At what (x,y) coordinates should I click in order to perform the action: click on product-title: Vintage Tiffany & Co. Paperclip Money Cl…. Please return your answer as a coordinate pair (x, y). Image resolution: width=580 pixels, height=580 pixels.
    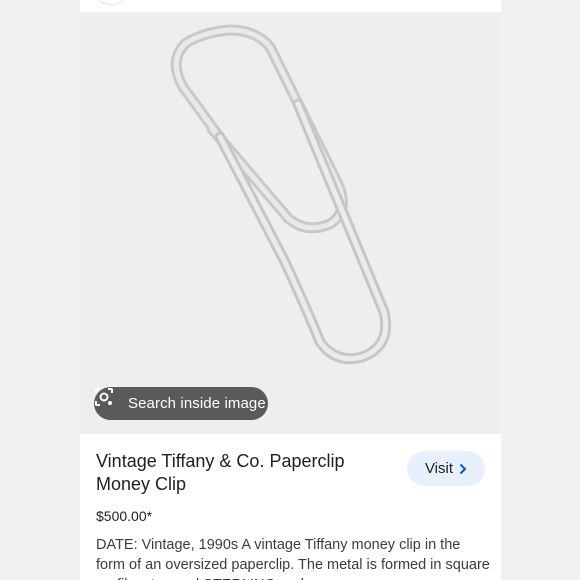
    Looking at the image, I should click on (241, 473).